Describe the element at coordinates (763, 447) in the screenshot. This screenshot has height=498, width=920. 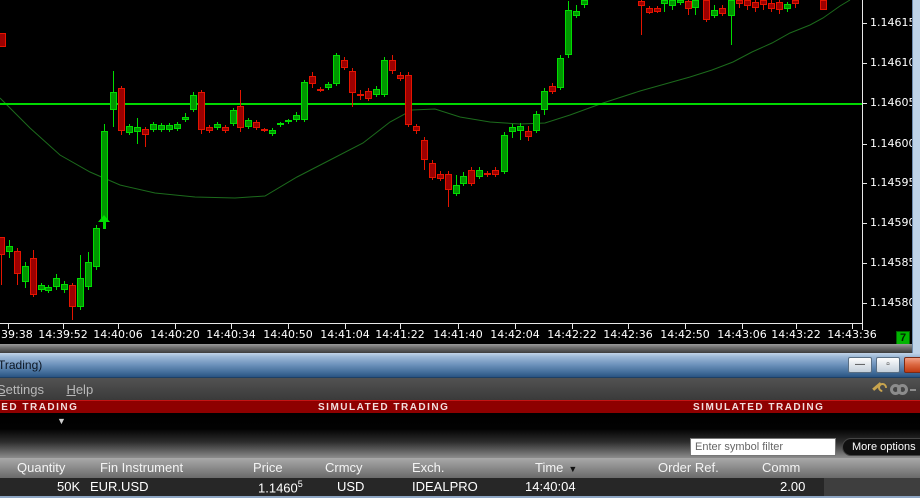
I see `symbol-filter-input` at that location.